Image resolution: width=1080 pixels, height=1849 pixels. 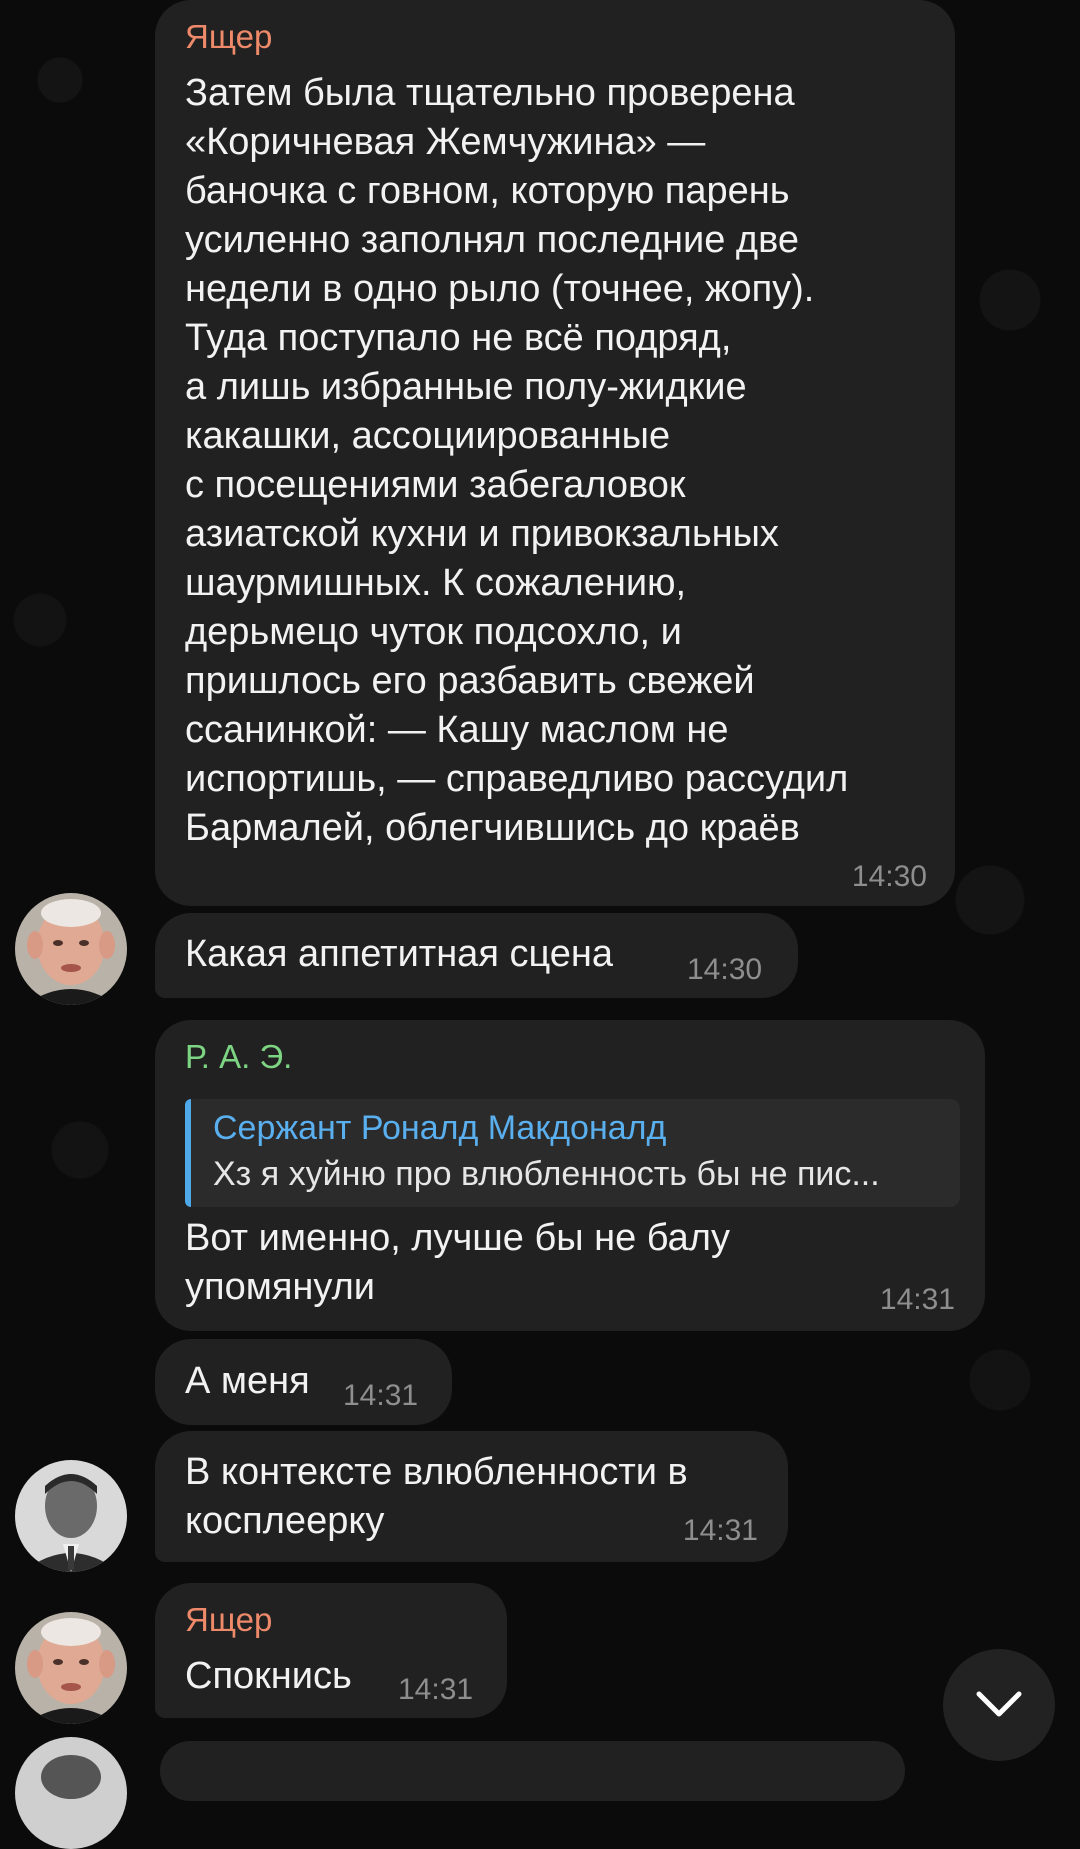 I want to click on message-line: Бармалей, облегчившись до краёв, so click(x=492, y=828).